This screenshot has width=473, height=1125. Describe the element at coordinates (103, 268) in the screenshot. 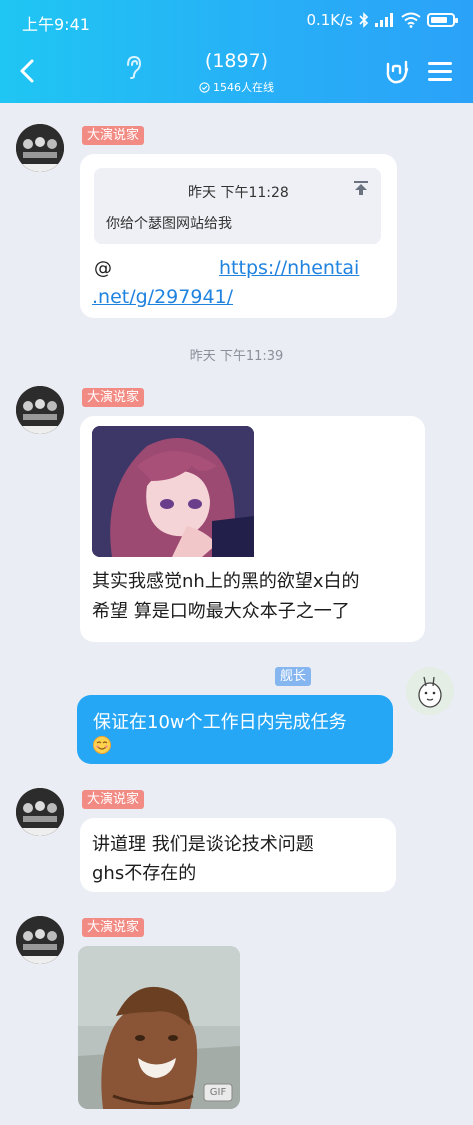

I see `mention-at: @` at that location.